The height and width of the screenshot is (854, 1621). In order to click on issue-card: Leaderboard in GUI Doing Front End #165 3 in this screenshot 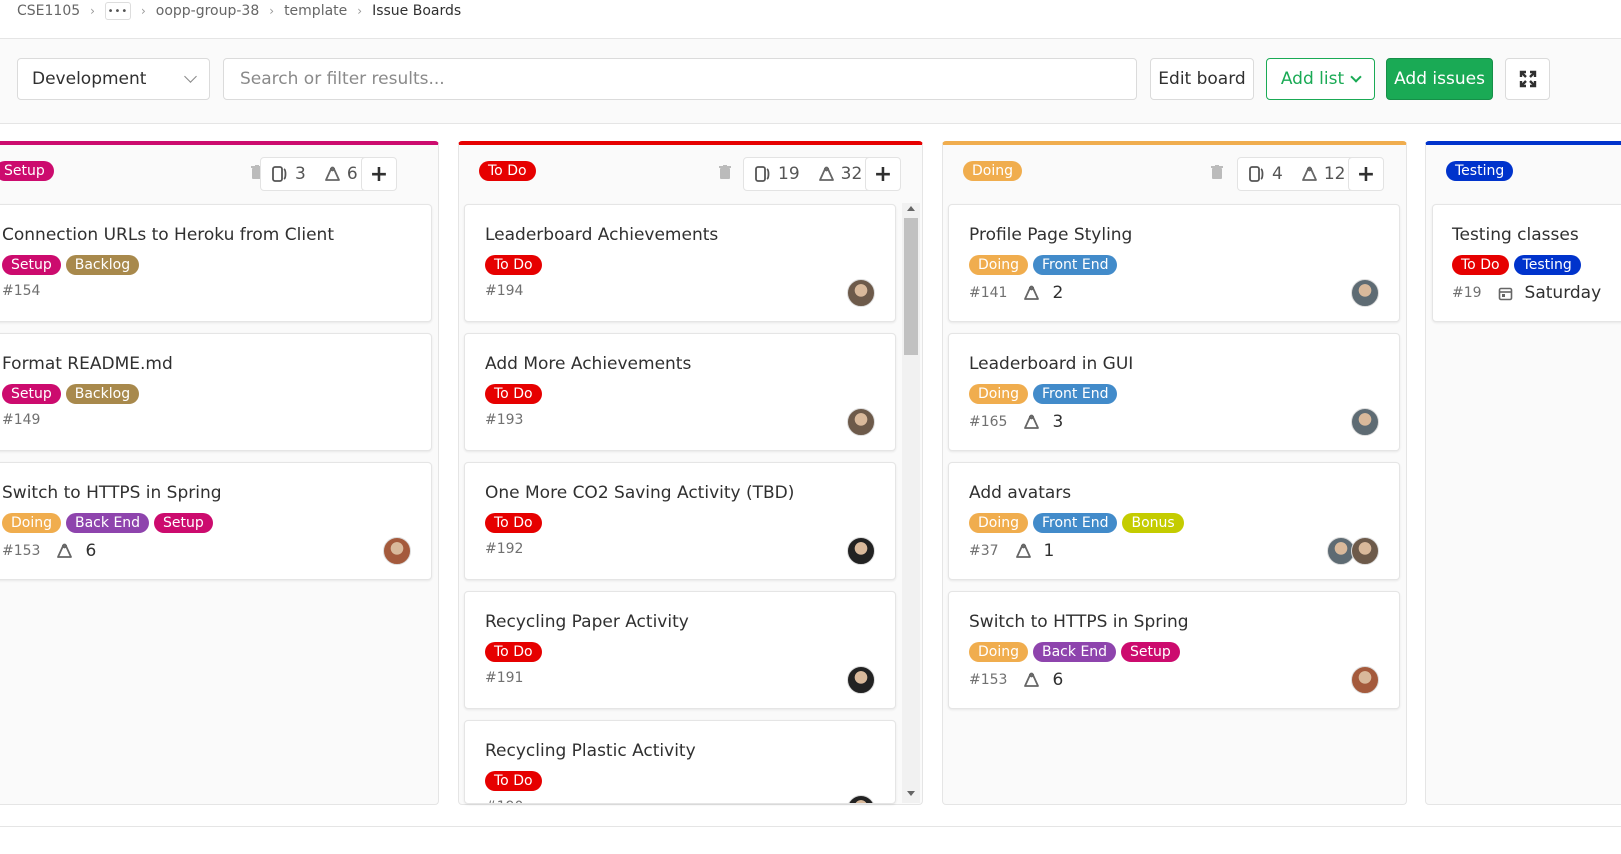, I will do `click(1174, 392)`.